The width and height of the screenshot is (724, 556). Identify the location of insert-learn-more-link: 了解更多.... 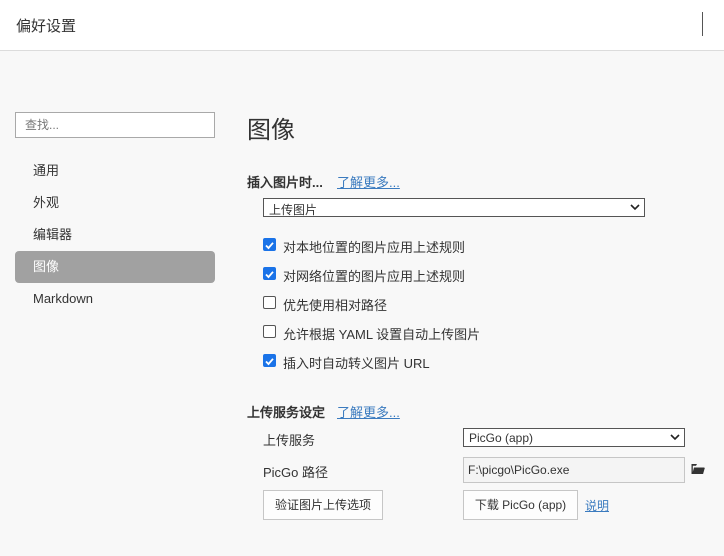
(368, 181).